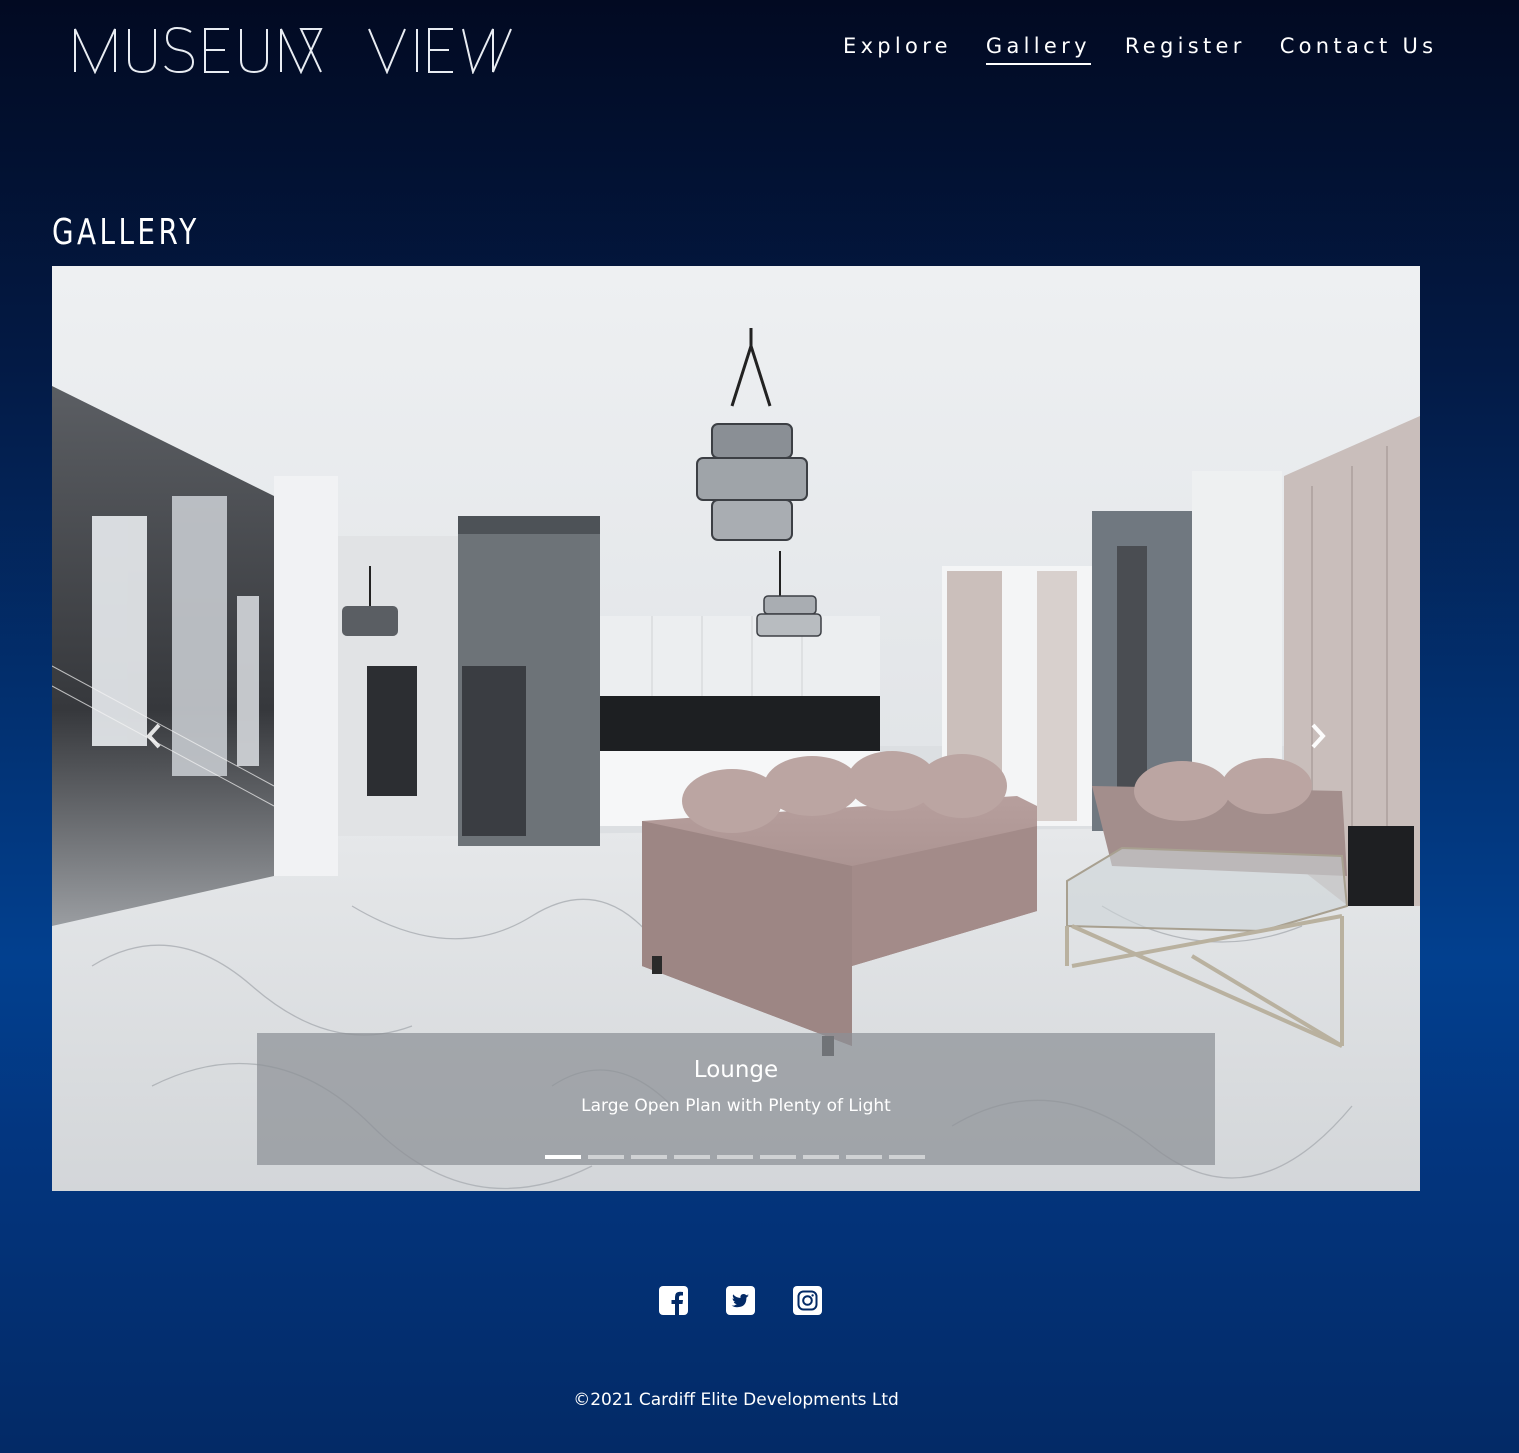 The image size is (1519, 1453). I want to click on slide-title: Lounge, so click(736, 1070).